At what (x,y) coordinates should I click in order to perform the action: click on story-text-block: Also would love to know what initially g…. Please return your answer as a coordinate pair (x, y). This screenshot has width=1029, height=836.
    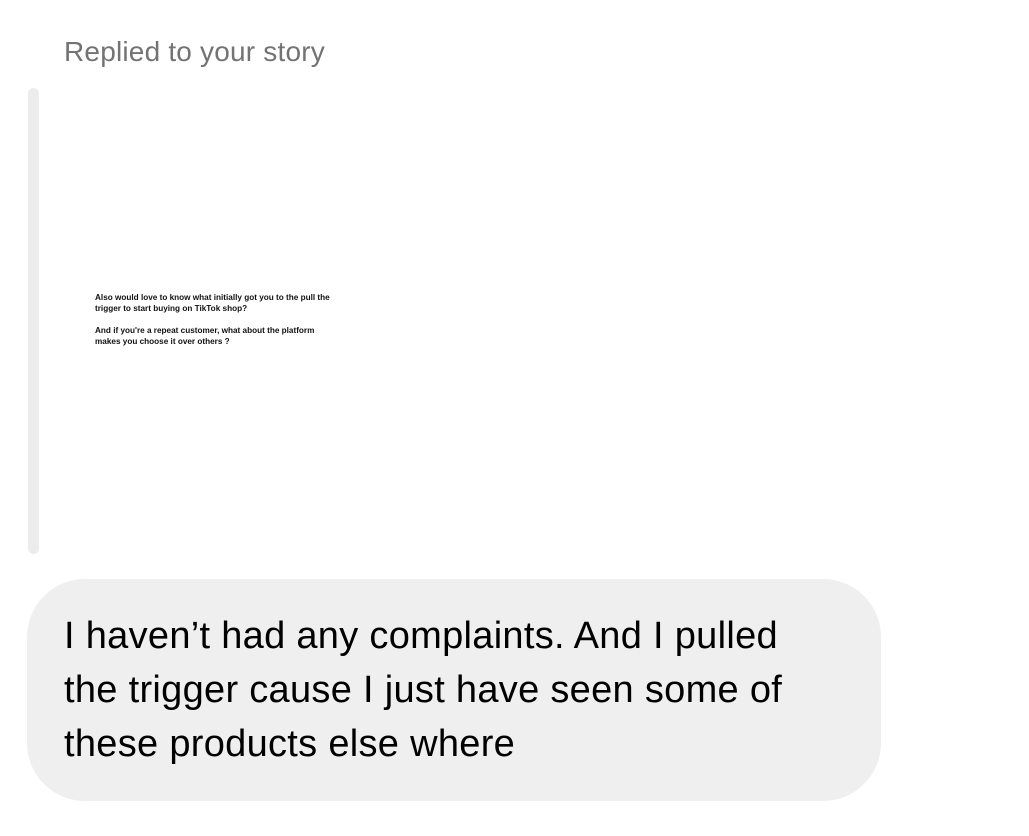
    Looking at the image, I should click on (215, 325).